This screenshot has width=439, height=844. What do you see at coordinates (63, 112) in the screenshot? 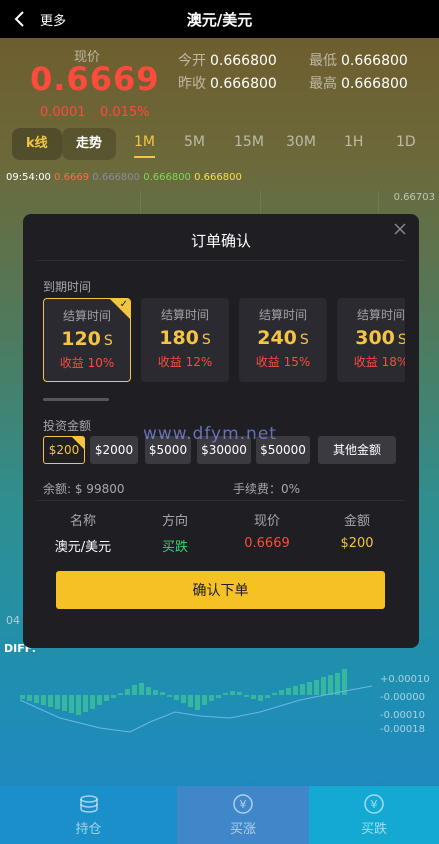
I see `price-change: 0.0001` at bounding box center [63, 112].